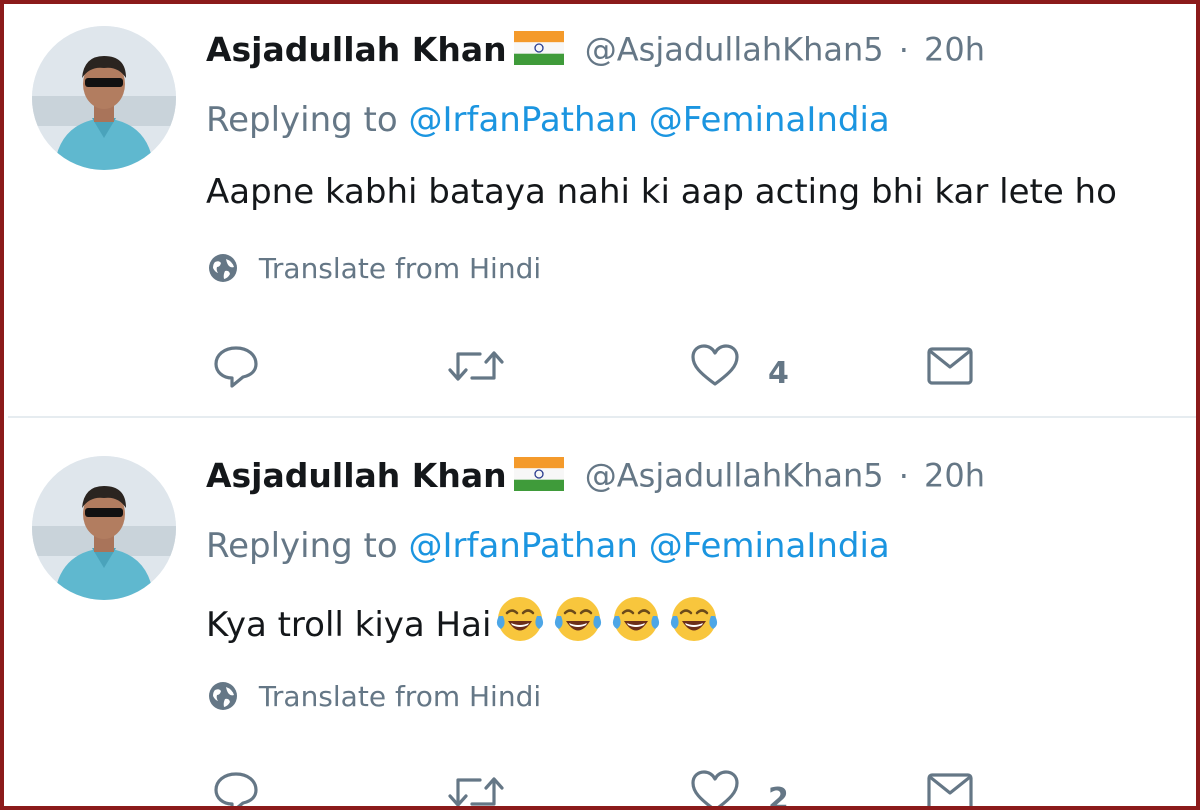 This screenshot has height=810, width=1200. Describe the element at coordinates (602, 788) in the screenshot. I see `tweet-actions: 2` at that location.